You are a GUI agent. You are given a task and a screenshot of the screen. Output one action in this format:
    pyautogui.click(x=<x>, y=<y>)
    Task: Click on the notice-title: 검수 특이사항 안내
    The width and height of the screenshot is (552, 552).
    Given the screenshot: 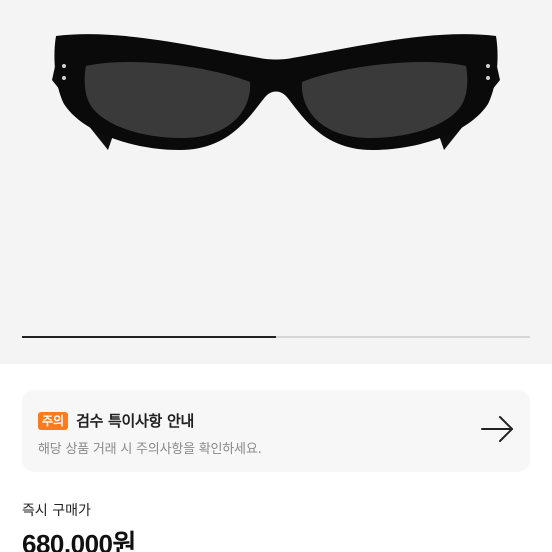 What is the action you would take?
    pyautogui.click(x=135, y=421)
    